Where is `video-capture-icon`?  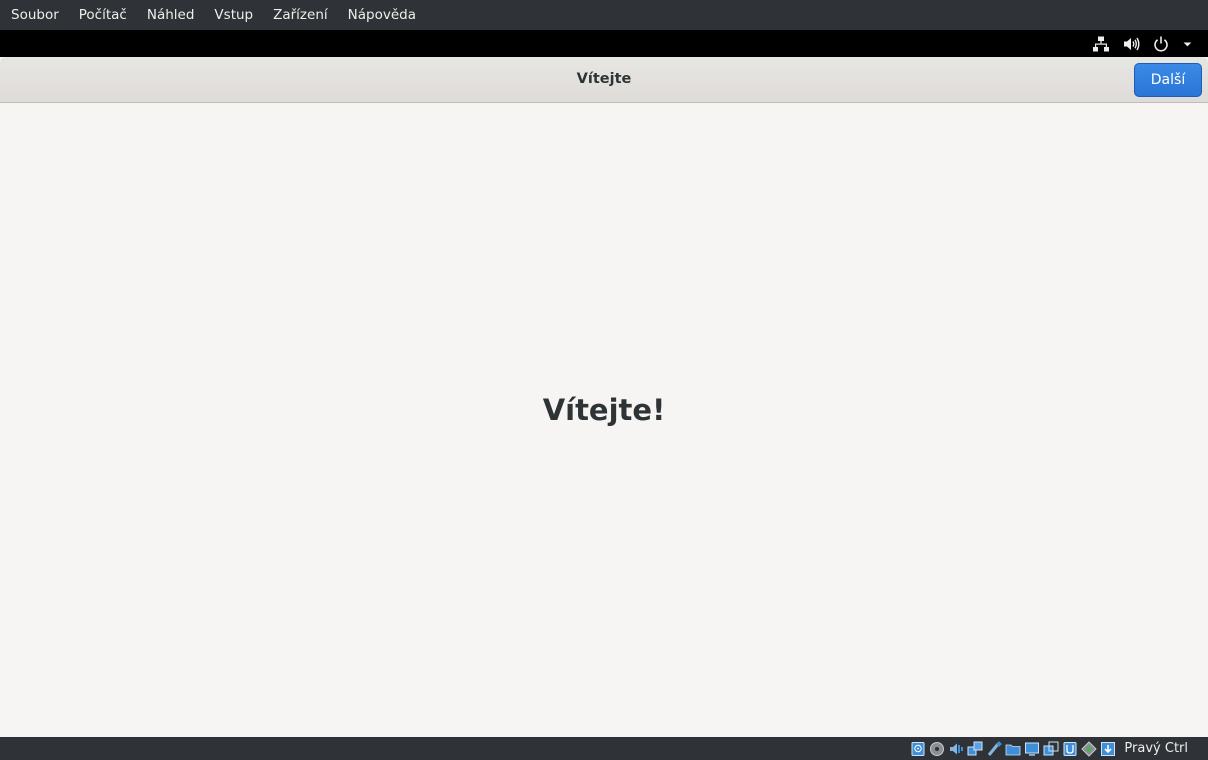
video-capture-icon is located at coordinates (1051, 749).